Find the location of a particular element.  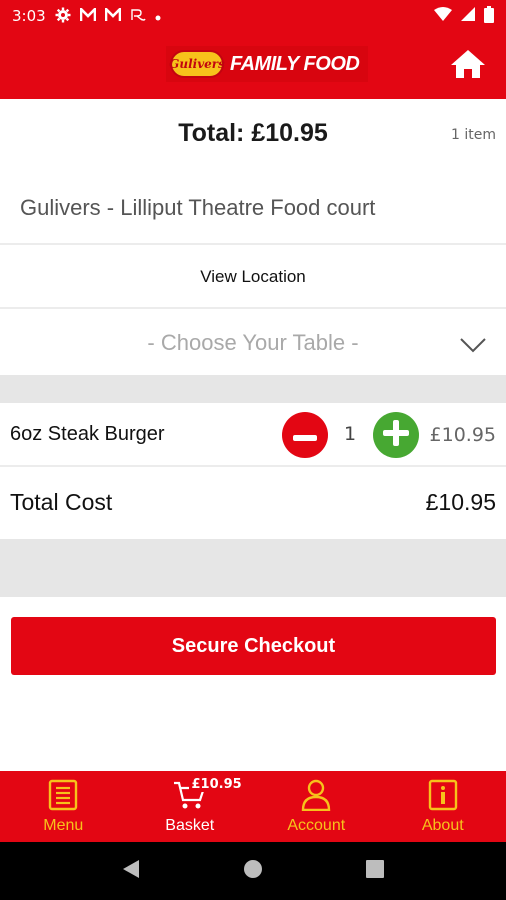

item-count: 1 item is located at coordinates (473, 135).